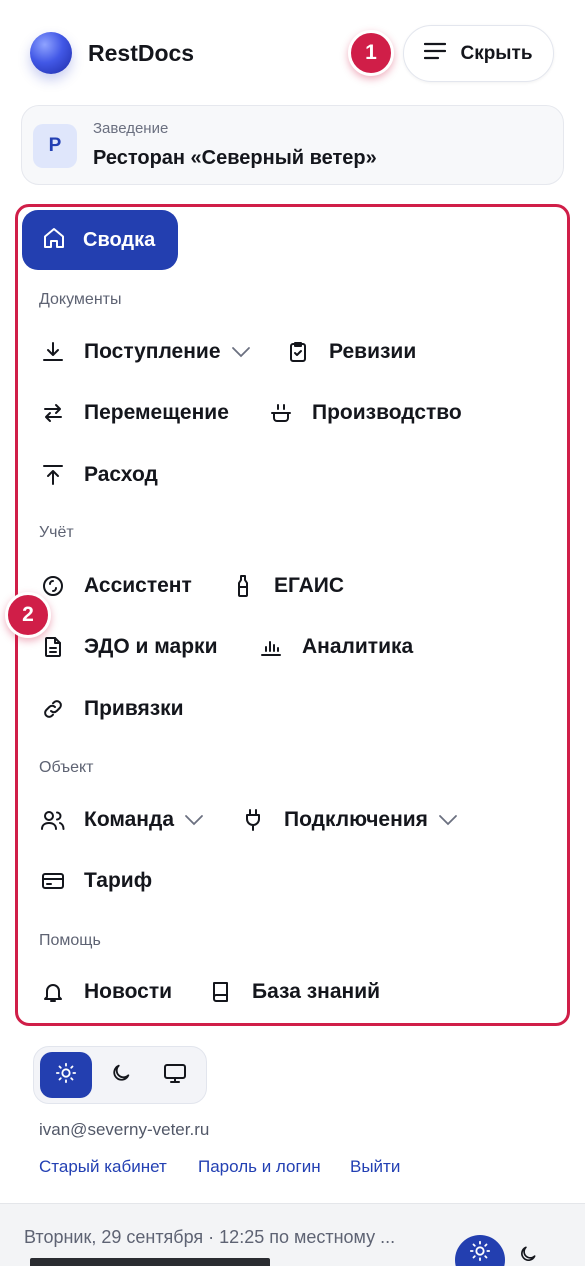  I want to click on nav-item-production: Производство, so click(365, 413).